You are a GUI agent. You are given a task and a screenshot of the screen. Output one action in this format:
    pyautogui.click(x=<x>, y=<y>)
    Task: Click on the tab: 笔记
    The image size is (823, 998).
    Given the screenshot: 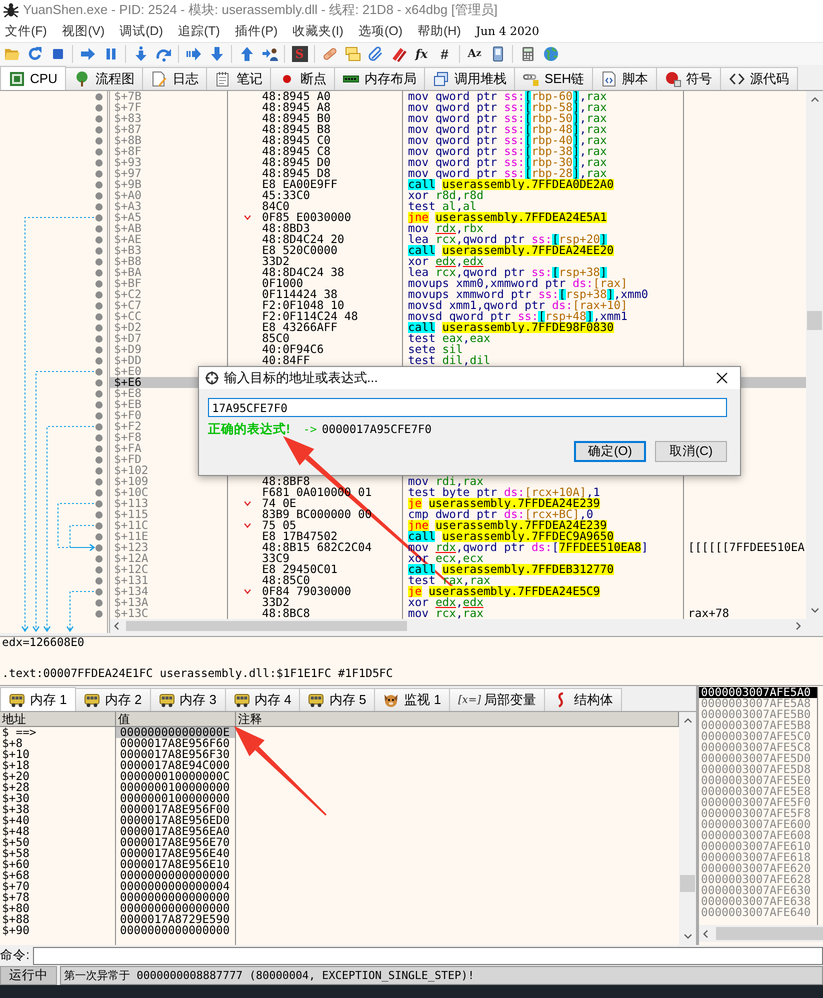 What is the action you would take?
    pyautogui.click(x=239, y=78)
    